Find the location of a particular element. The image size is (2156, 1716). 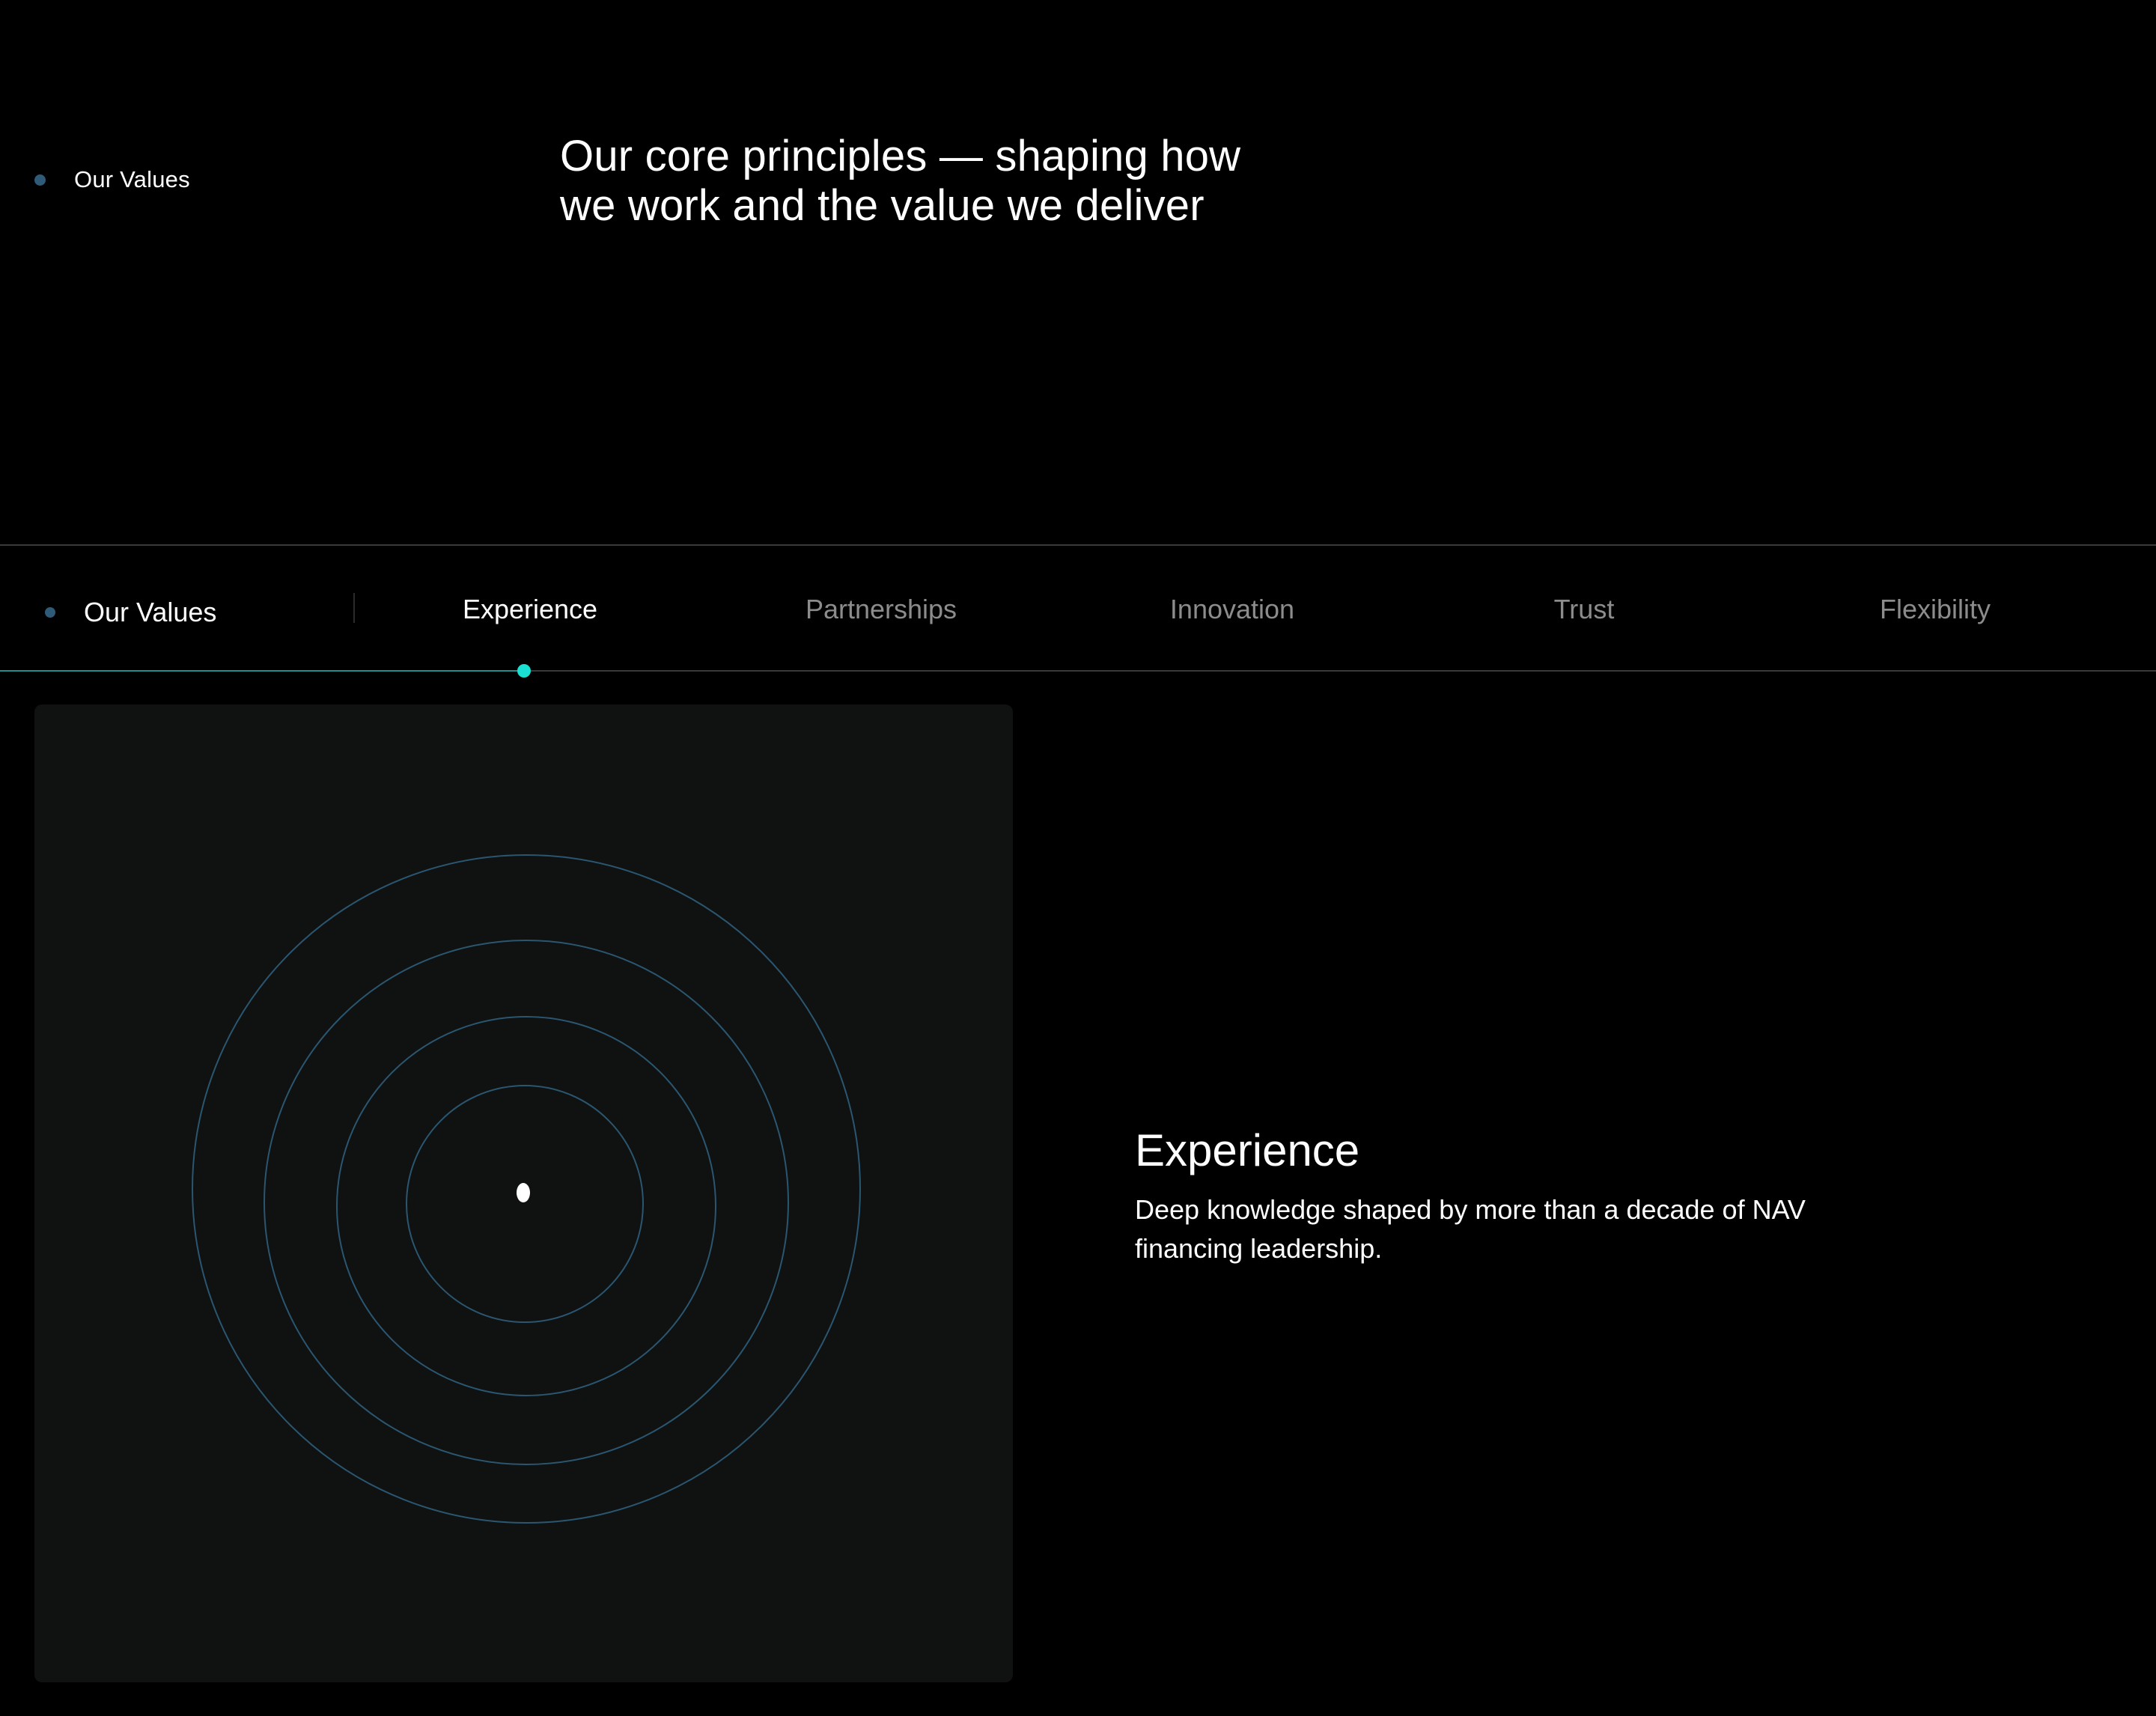

tab-partnerships: Partnerships is located at coordinates (881, 609).